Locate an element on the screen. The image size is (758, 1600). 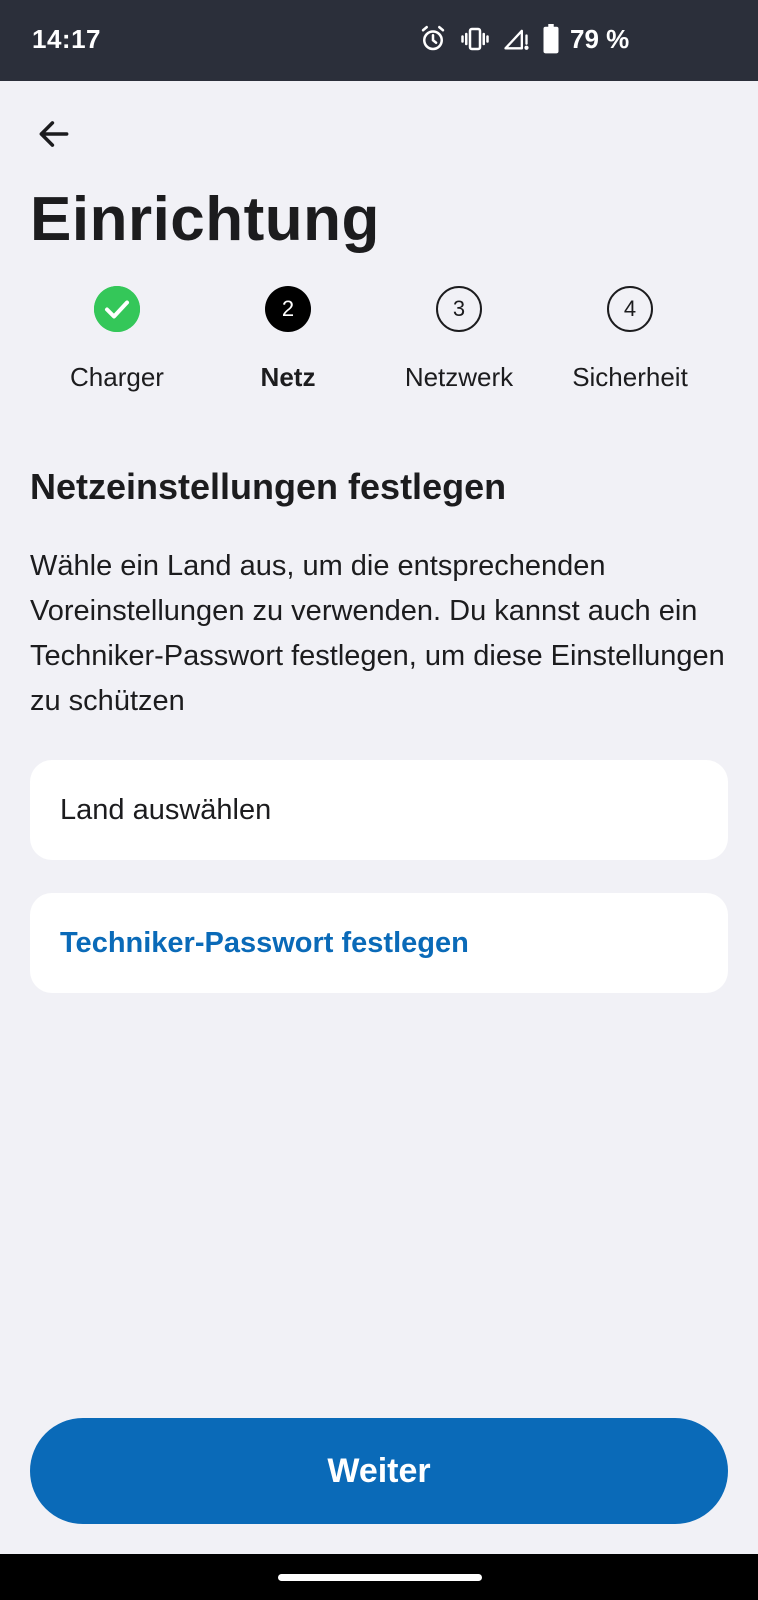
setup-stepper: Charger 2 Netz 3 Netzwerk 4 Sicherheit is located at coordinates (379, 346).